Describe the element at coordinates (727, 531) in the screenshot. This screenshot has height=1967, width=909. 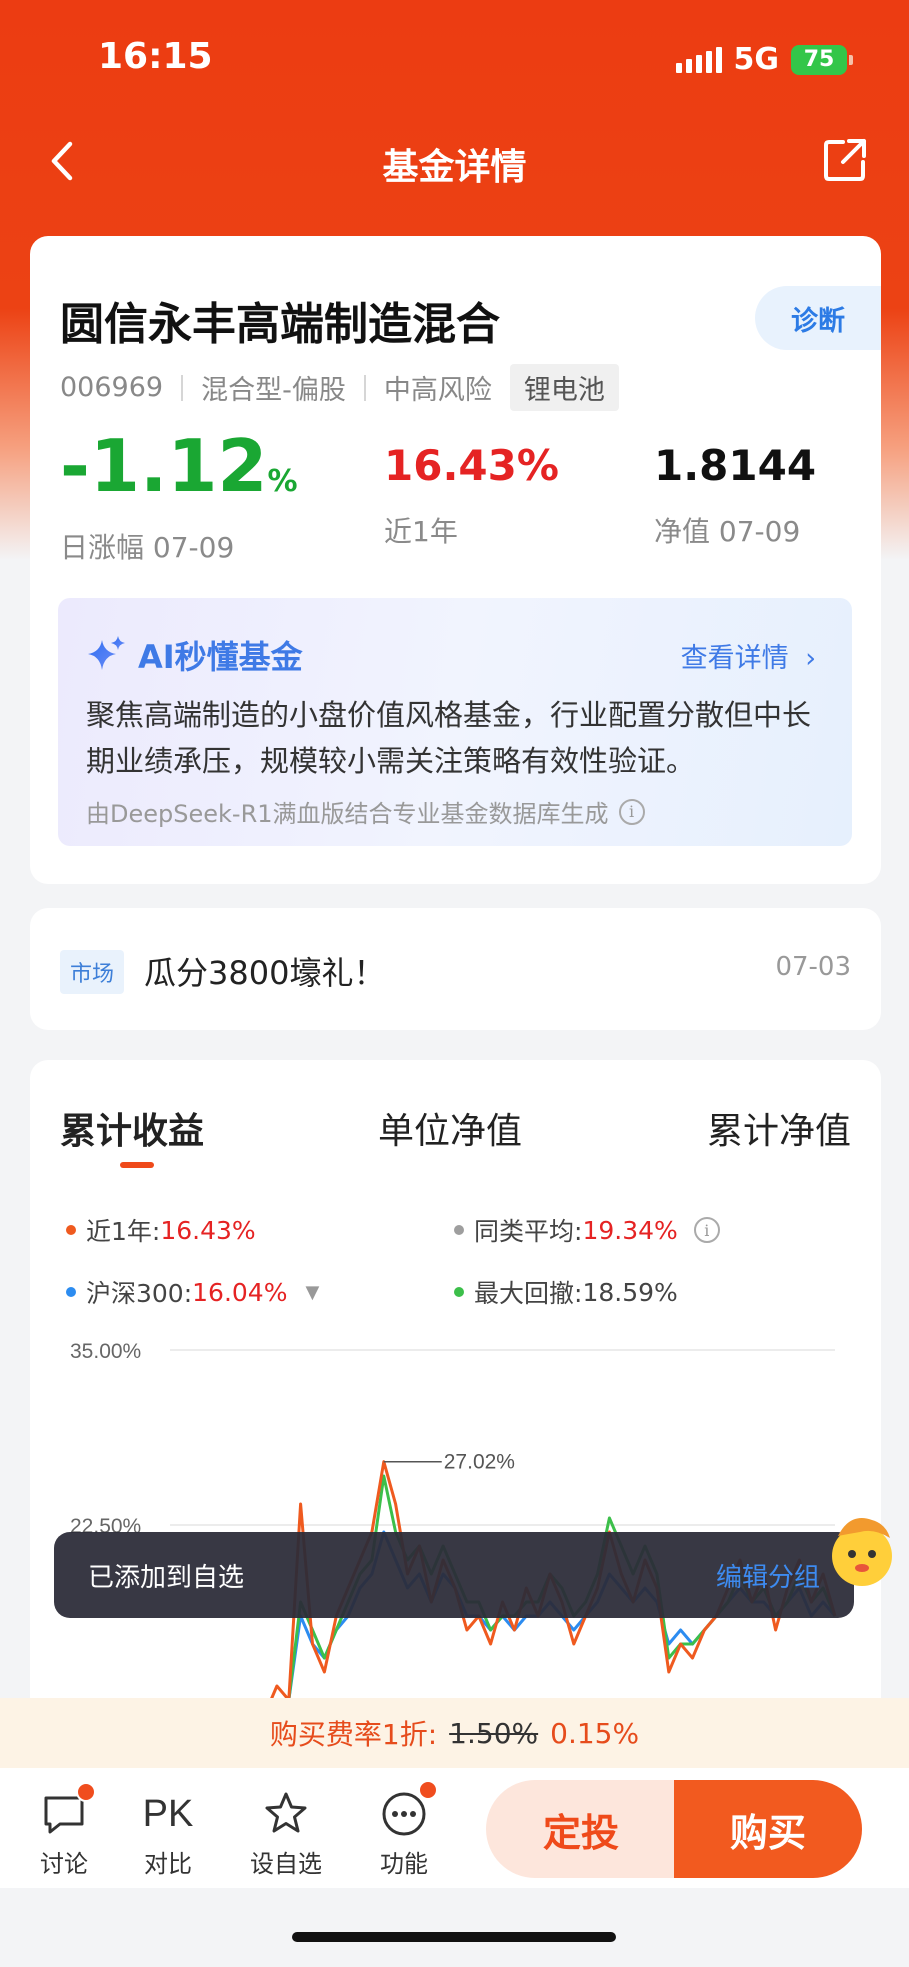
I see `nav-label: 净值 07-09` at that location.